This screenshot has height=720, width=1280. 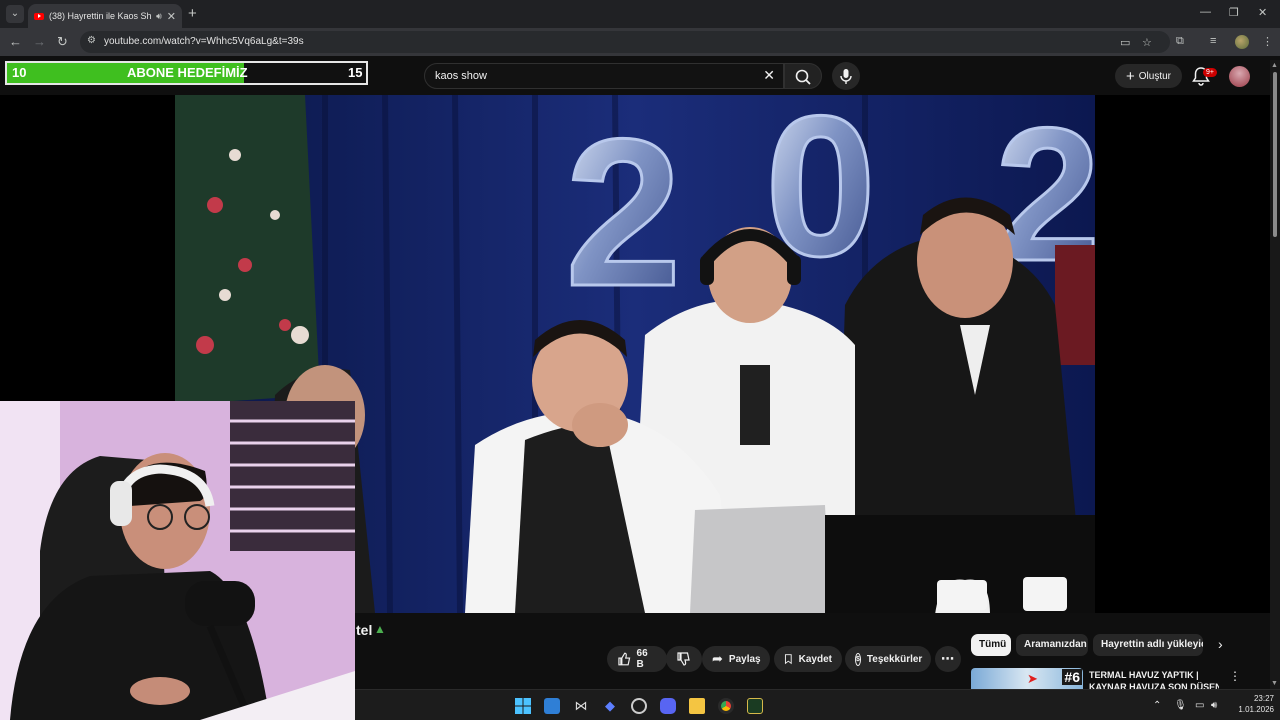 I want to click on thumbs-down-icon, so click(x=683, y=659).